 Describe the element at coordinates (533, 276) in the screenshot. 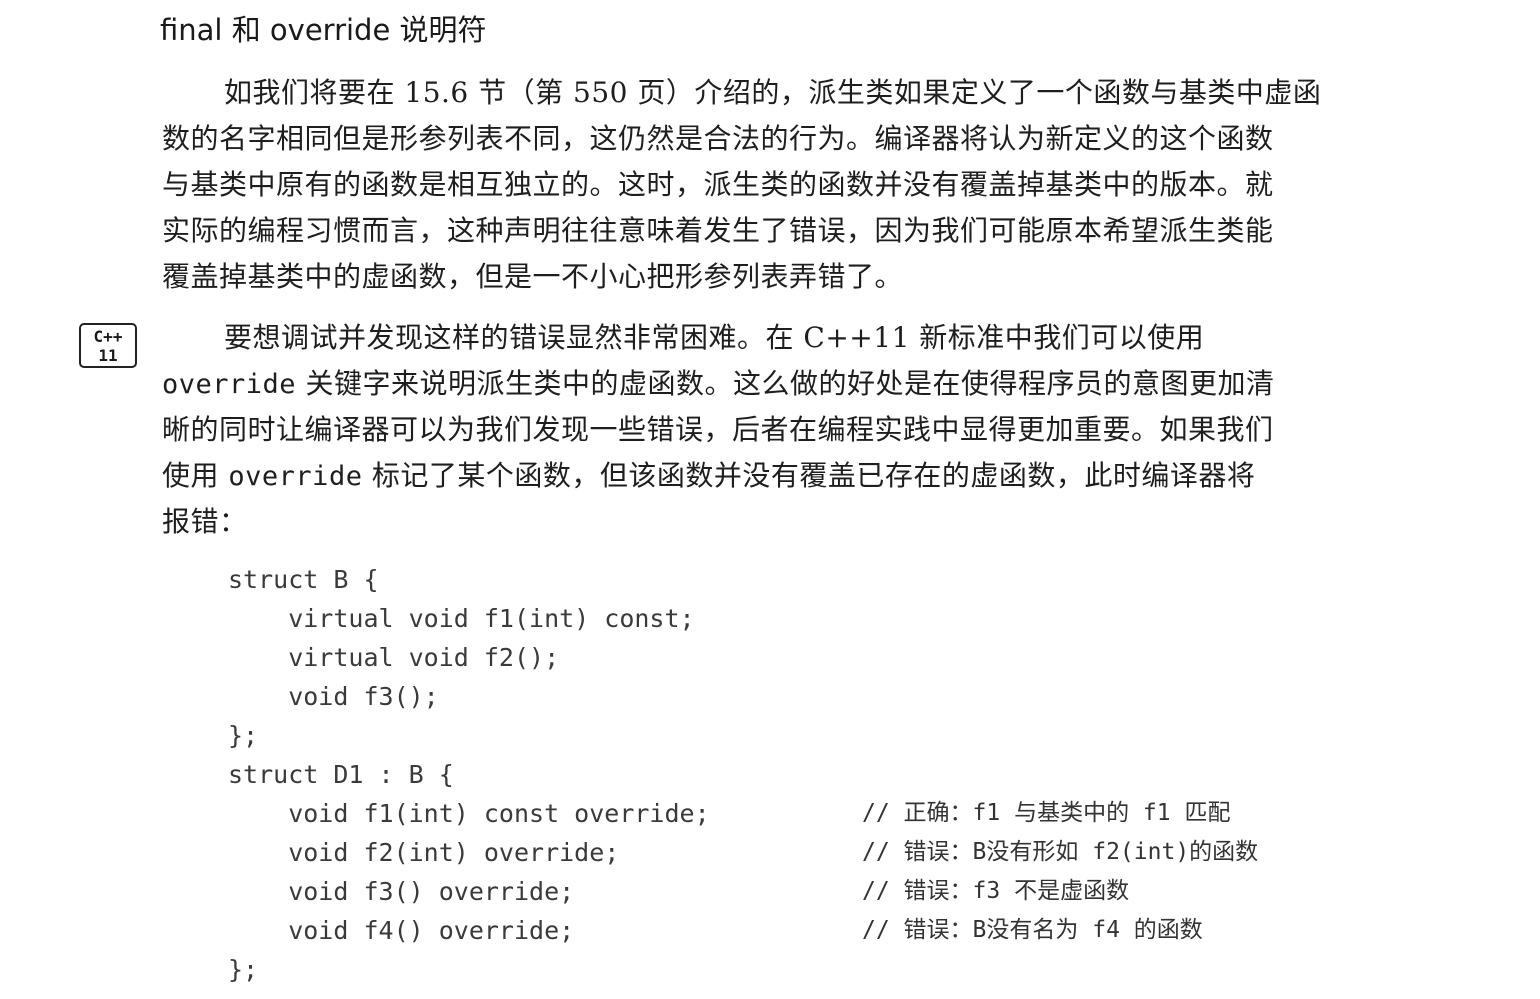

I see `paragraph-line: 覆盖掉基类中的虚函数，但是一不小心把形参列表弄错了。` at that location.